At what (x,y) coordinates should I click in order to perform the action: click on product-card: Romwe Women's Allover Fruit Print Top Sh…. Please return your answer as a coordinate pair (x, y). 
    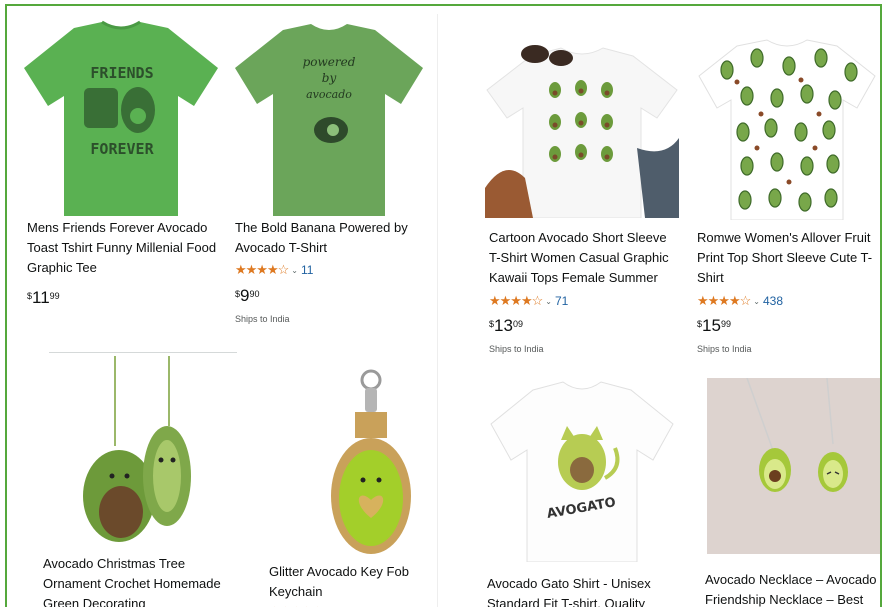
    Looking at the image, I should click on (768, 181).